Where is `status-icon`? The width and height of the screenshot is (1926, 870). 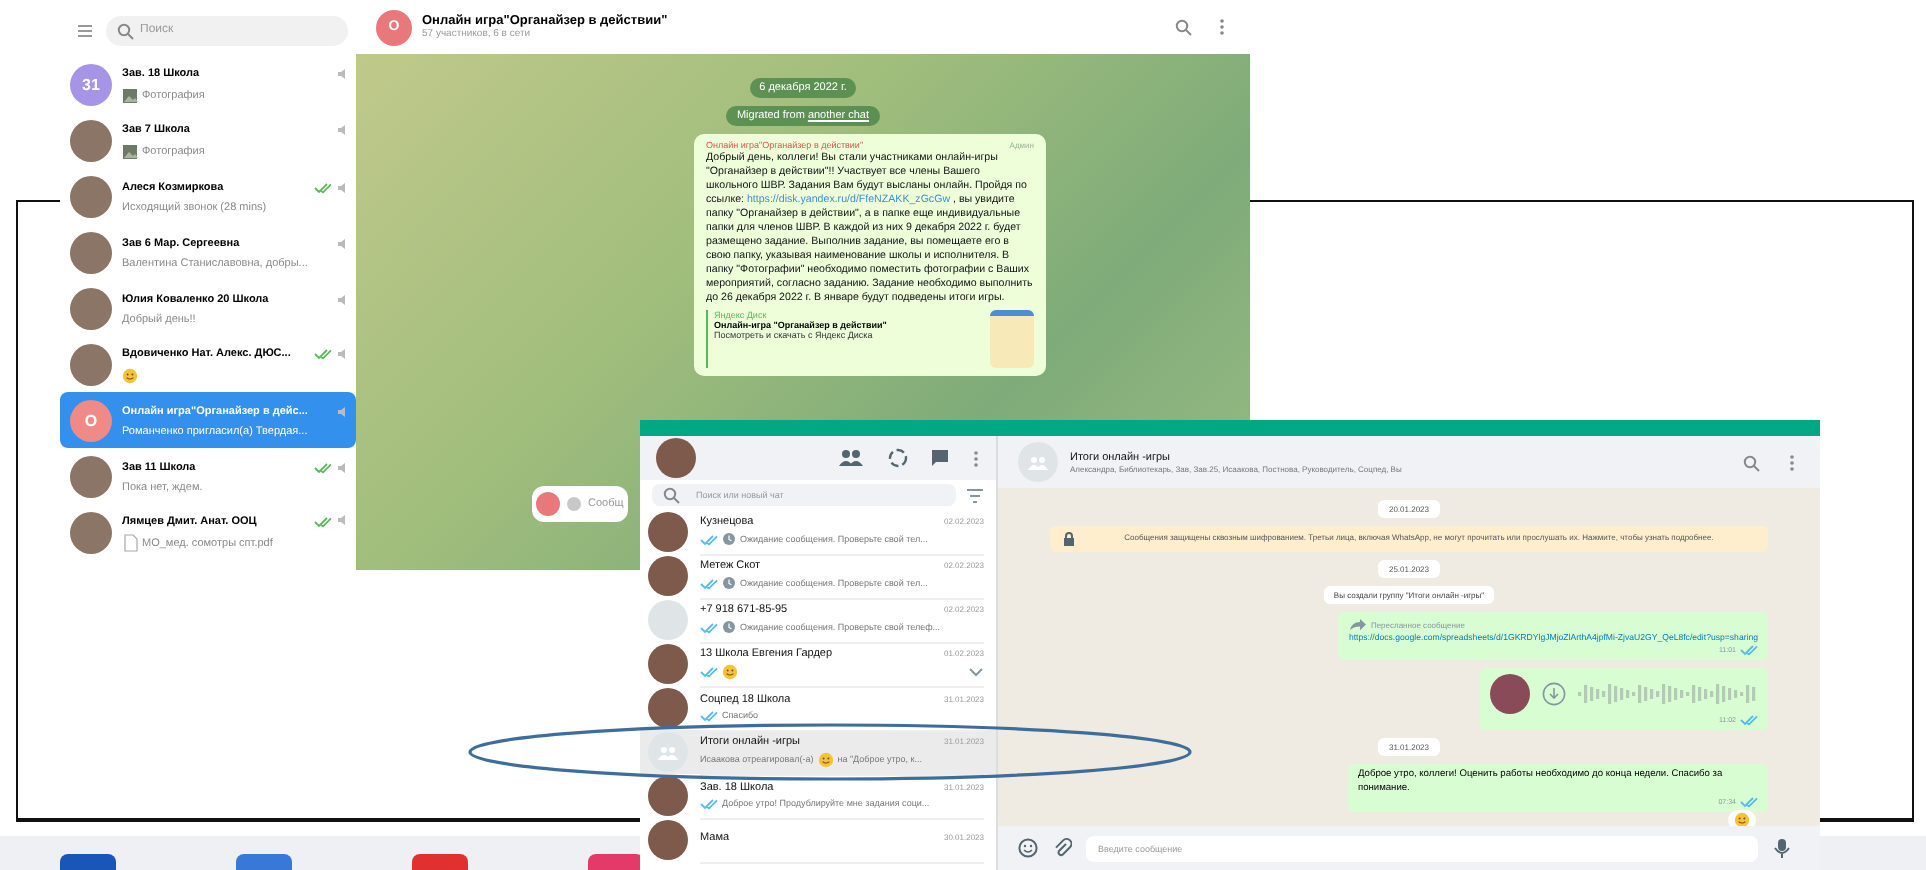
status-icon is located at coordinates (898, 458).